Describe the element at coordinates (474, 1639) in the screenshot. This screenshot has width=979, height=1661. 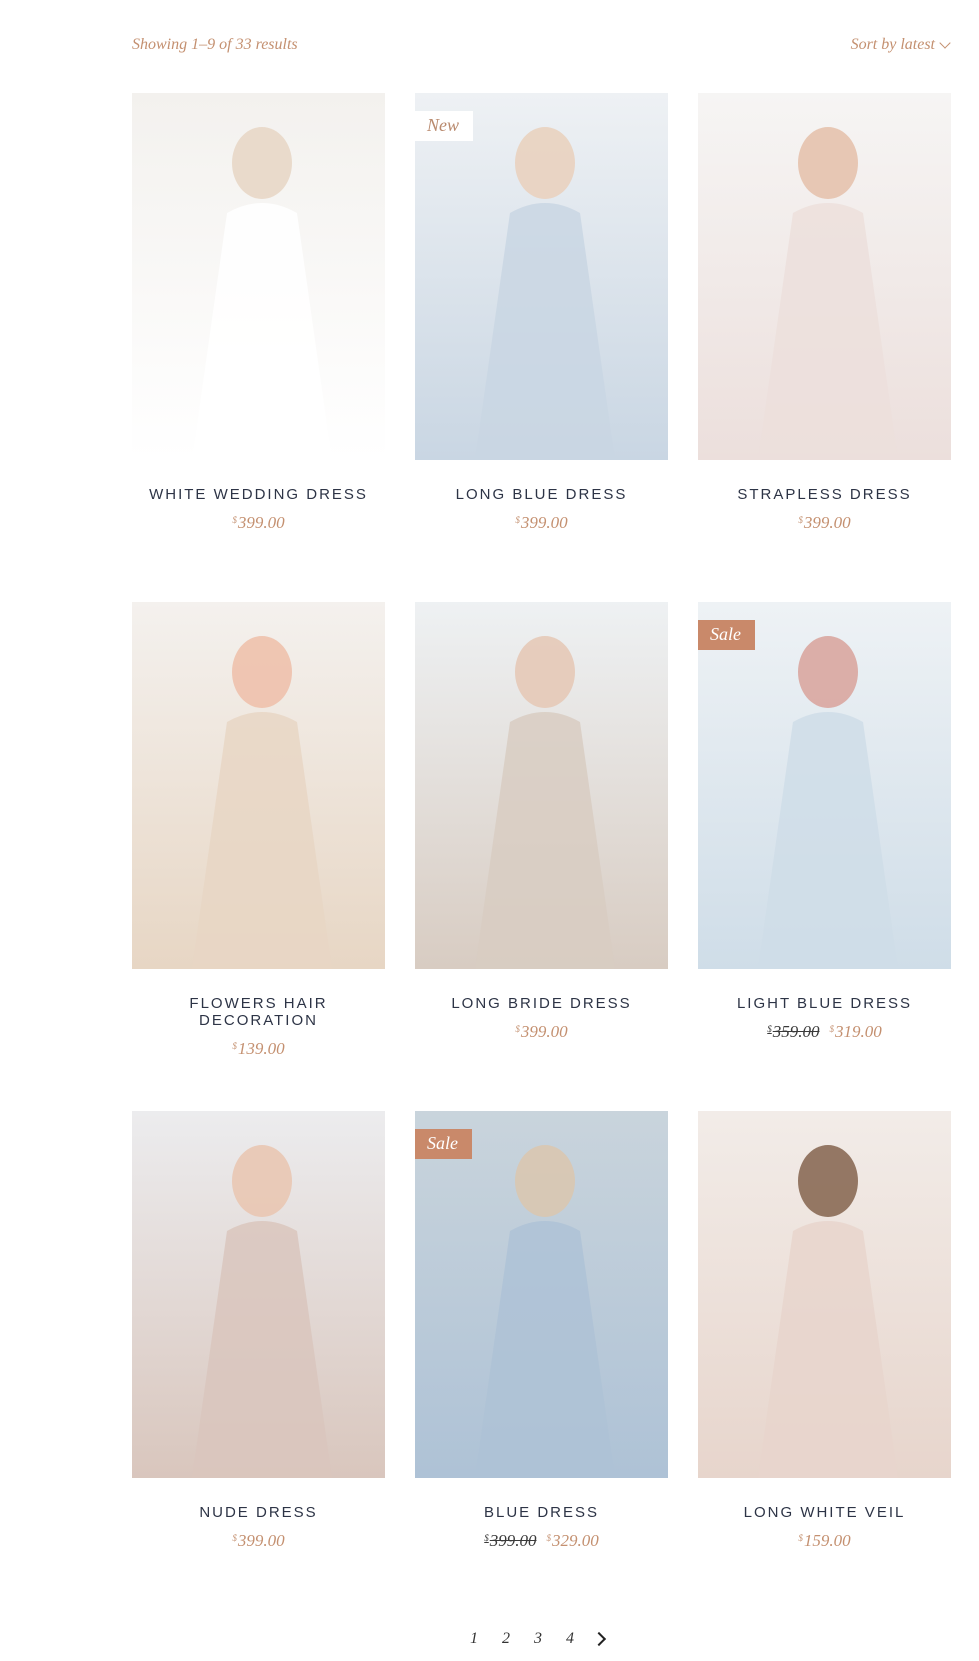
I see `page-link-1: 1` at that location.